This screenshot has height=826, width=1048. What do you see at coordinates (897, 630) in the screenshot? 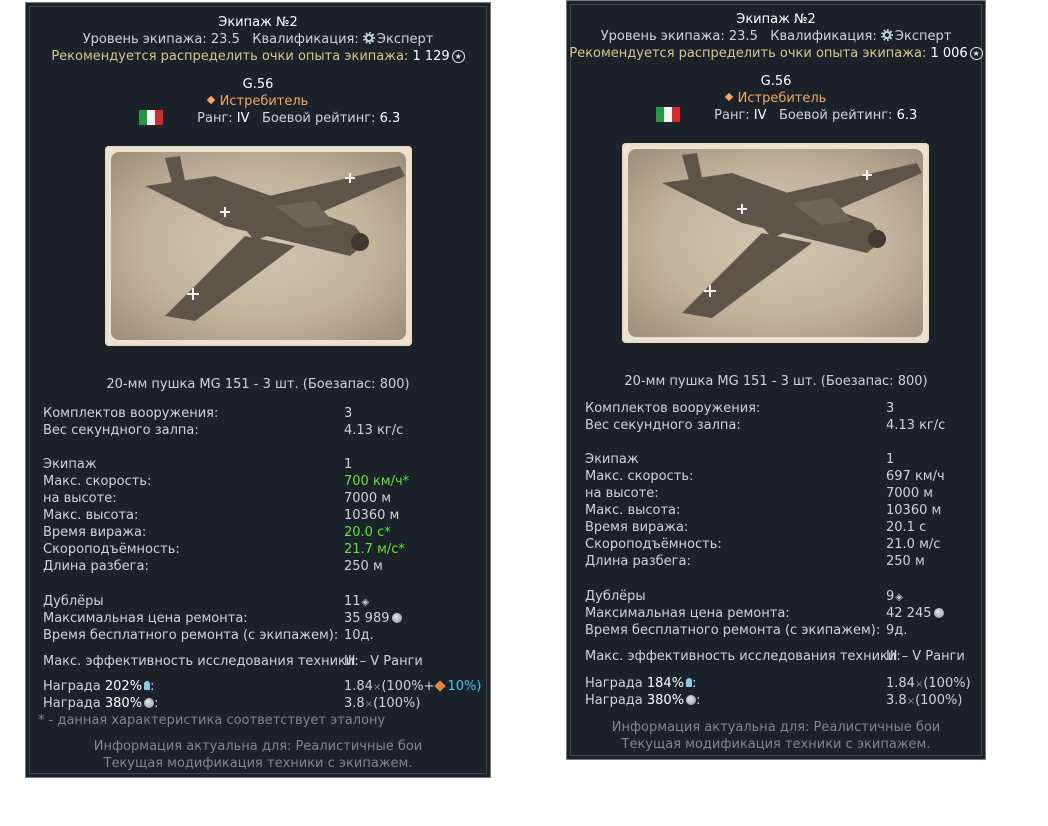
I see `stat-value: 9д.` at bounding box center [897, 630].